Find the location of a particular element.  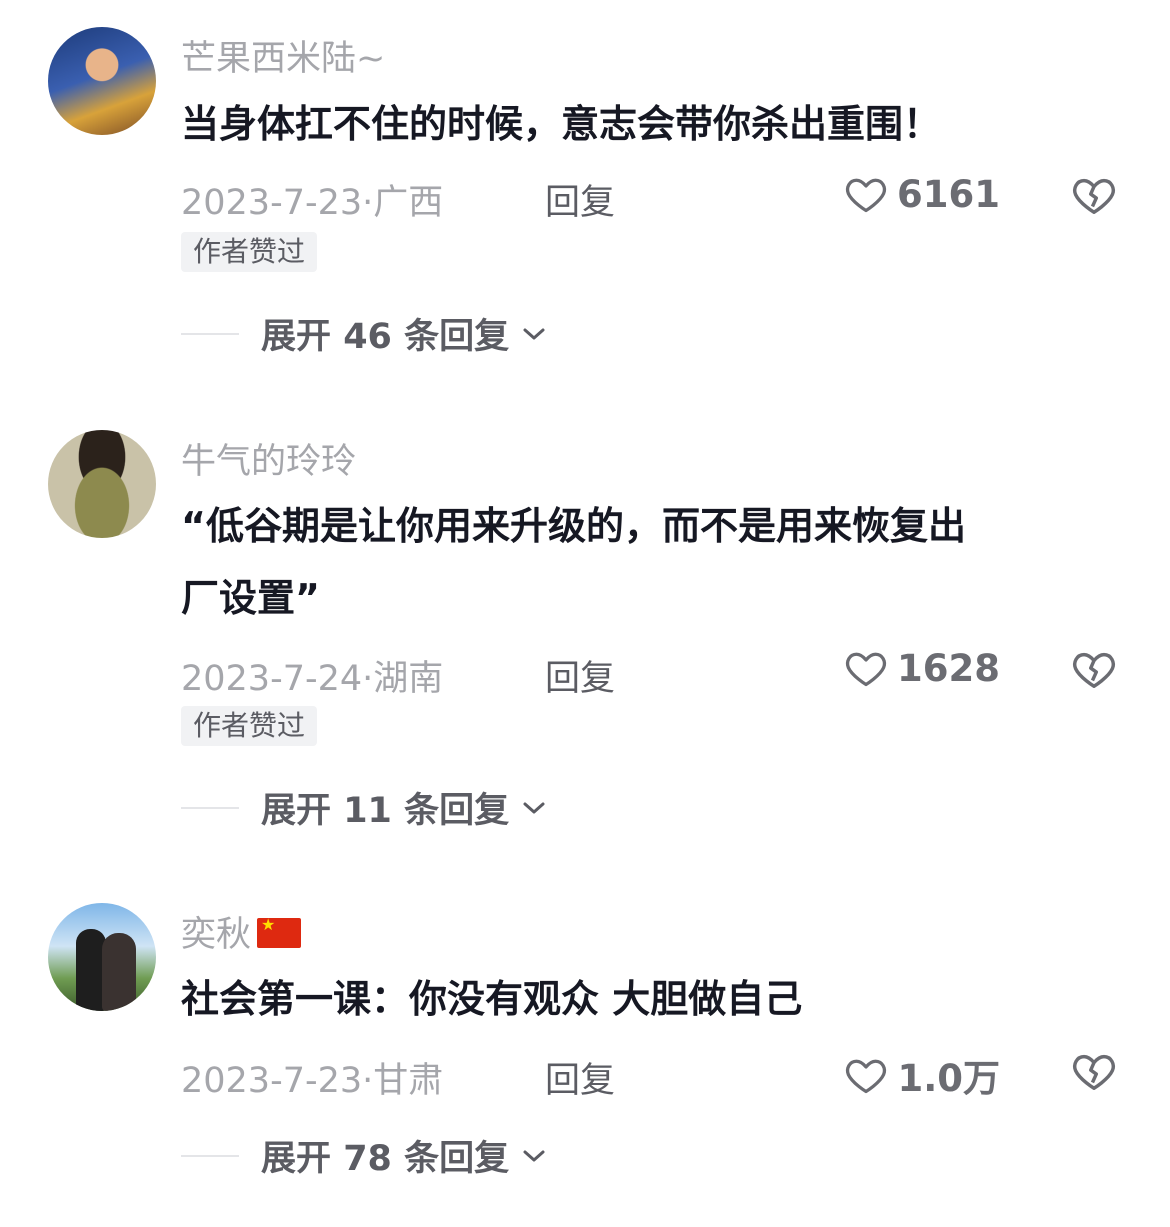

like-button: 1628 is located at coordinates (921, 668).